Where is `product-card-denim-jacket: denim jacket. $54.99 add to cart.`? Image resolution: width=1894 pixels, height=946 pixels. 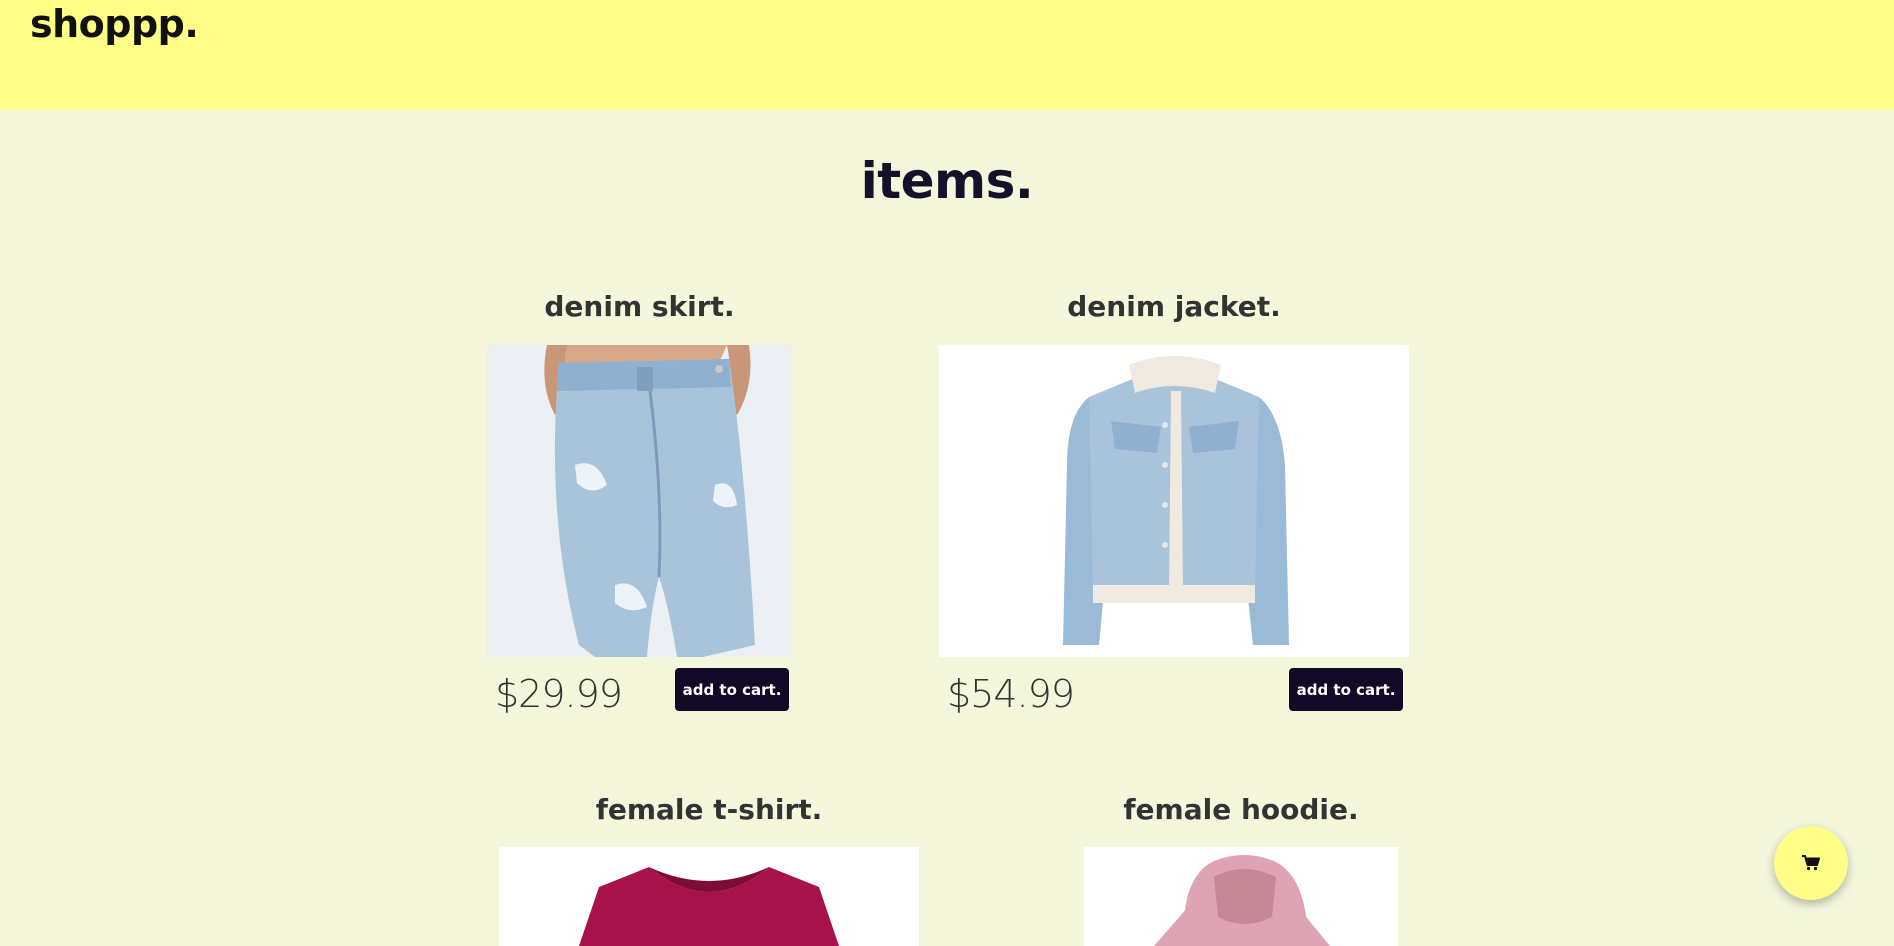 product-card-denim-jacket: denim jacket. $54.99 add to cart. is located at coordinates (1174, 503).